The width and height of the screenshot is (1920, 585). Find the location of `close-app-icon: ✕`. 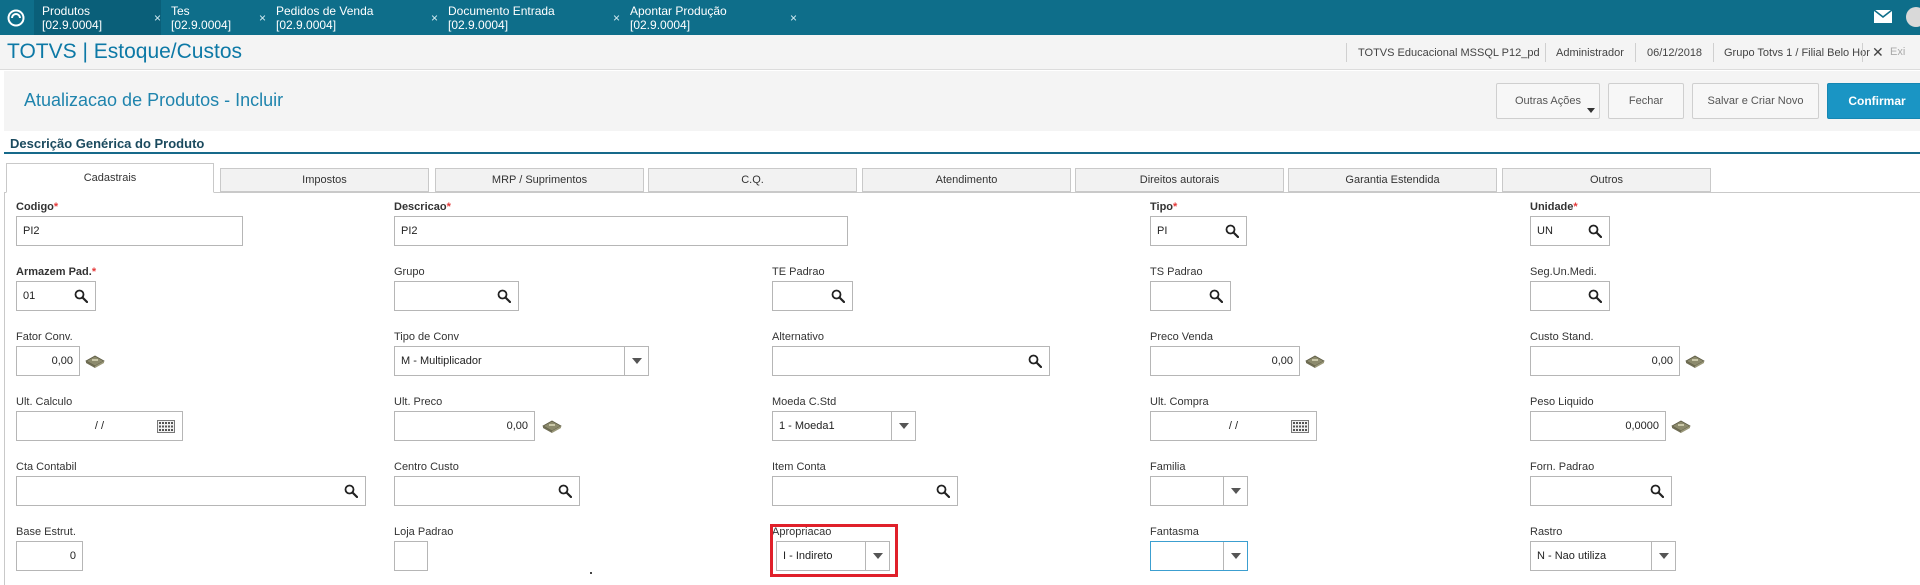

close-app-icon: ✕ is located at coordinates (1878, 52).